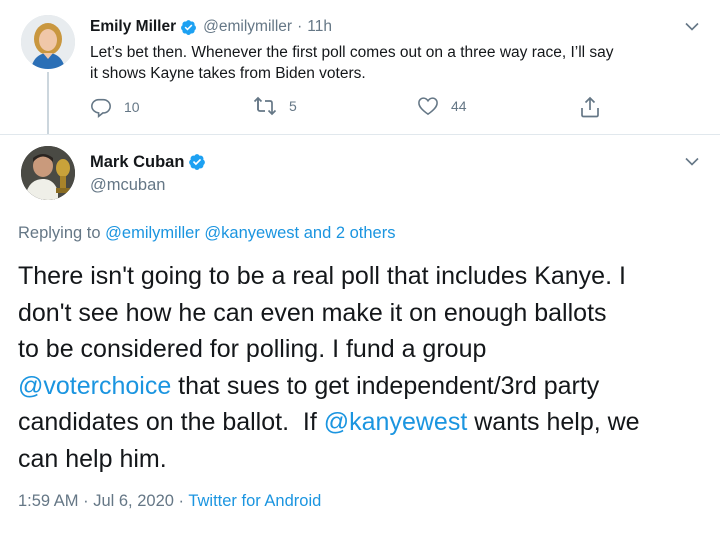 The height and width of the screenshot is (533, 720). Describe the element at coordinates (137, 162) in the screenshot. I see `main-display-name: Mark Cuban` at that location.